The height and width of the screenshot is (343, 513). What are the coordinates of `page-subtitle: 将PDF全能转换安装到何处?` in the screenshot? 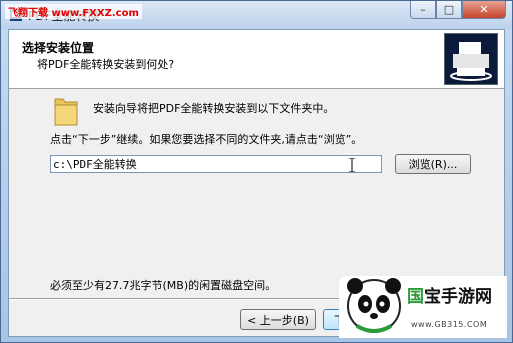 It's located at (106, 64).